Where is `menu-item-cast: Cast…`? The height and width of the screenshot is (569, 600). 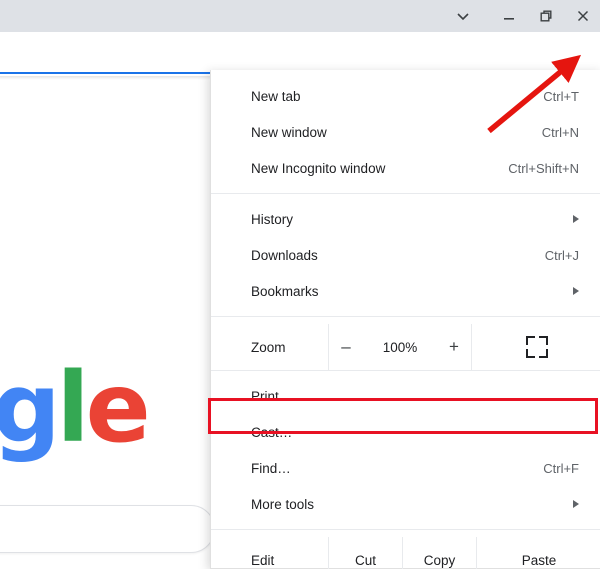 menu-item-cast: Cast… is located at coordinates (405, 432).